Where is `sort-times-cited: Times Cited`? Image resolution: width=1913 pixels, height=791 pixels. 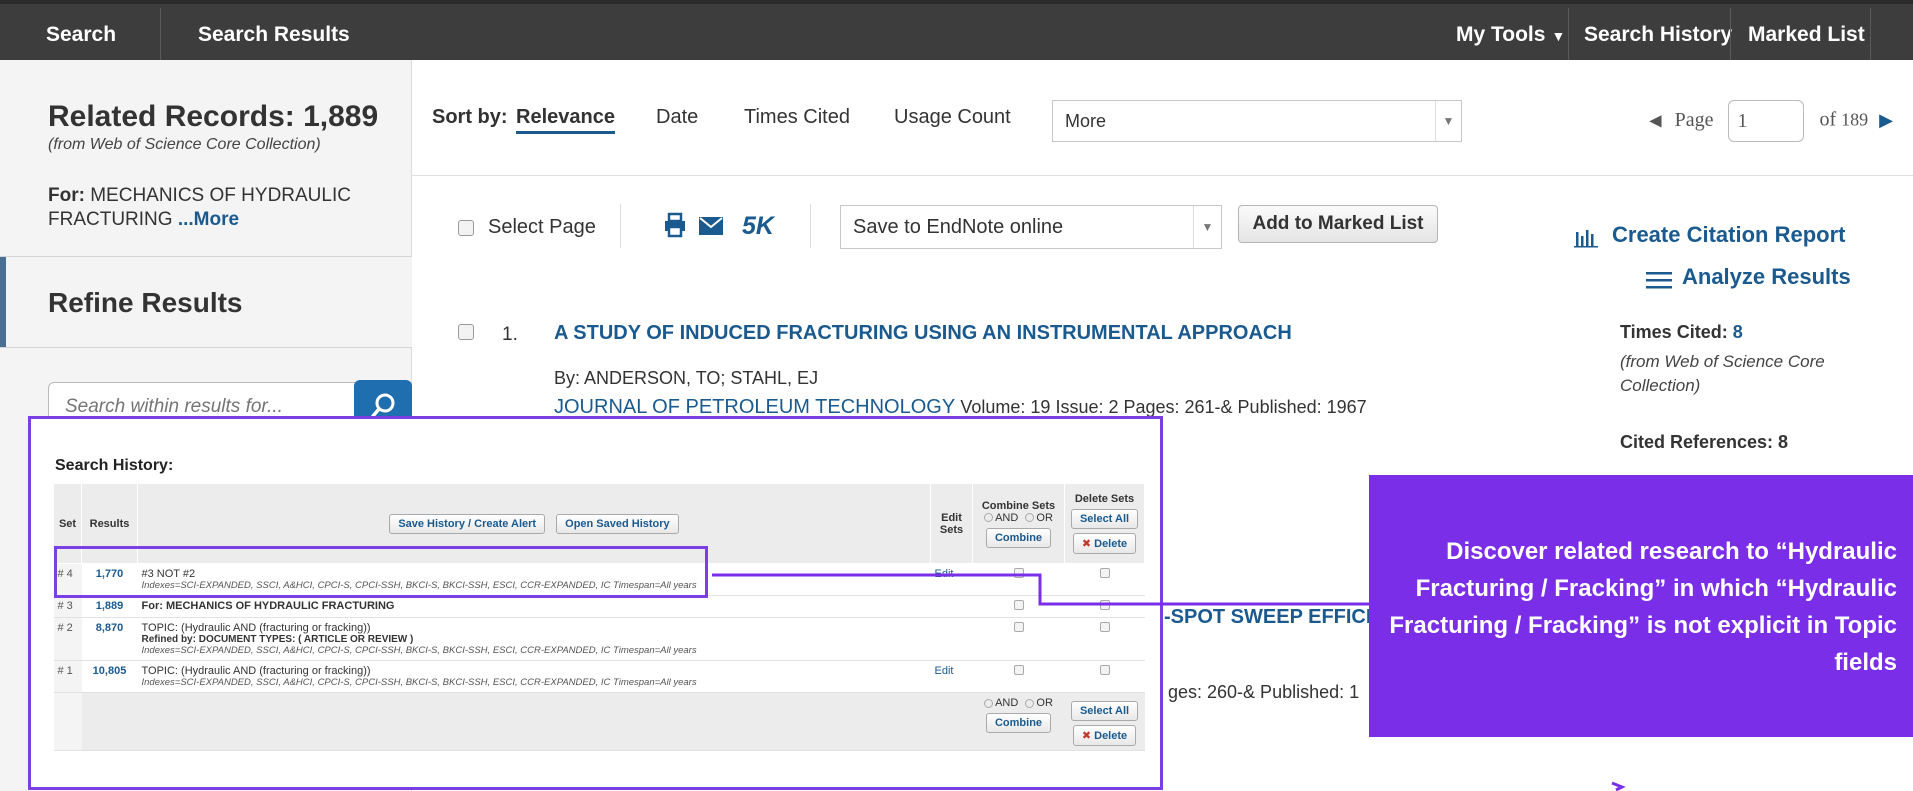 sort-times-cited: Times Cited is located at coordinates (797, 117).